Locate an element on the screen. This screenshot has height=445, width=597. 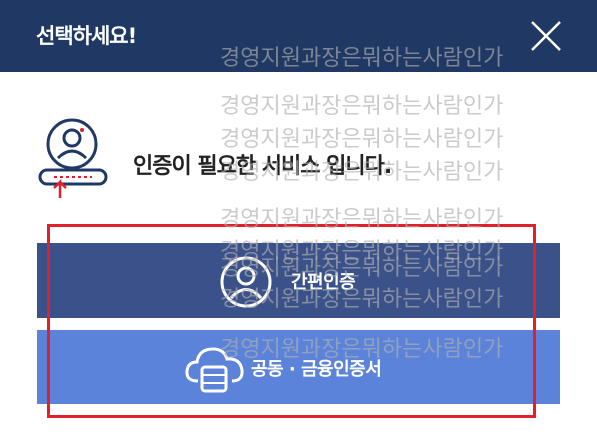
certificate-auth-label: 공동 · 금융인증서 is located at coordinates (316, 369).